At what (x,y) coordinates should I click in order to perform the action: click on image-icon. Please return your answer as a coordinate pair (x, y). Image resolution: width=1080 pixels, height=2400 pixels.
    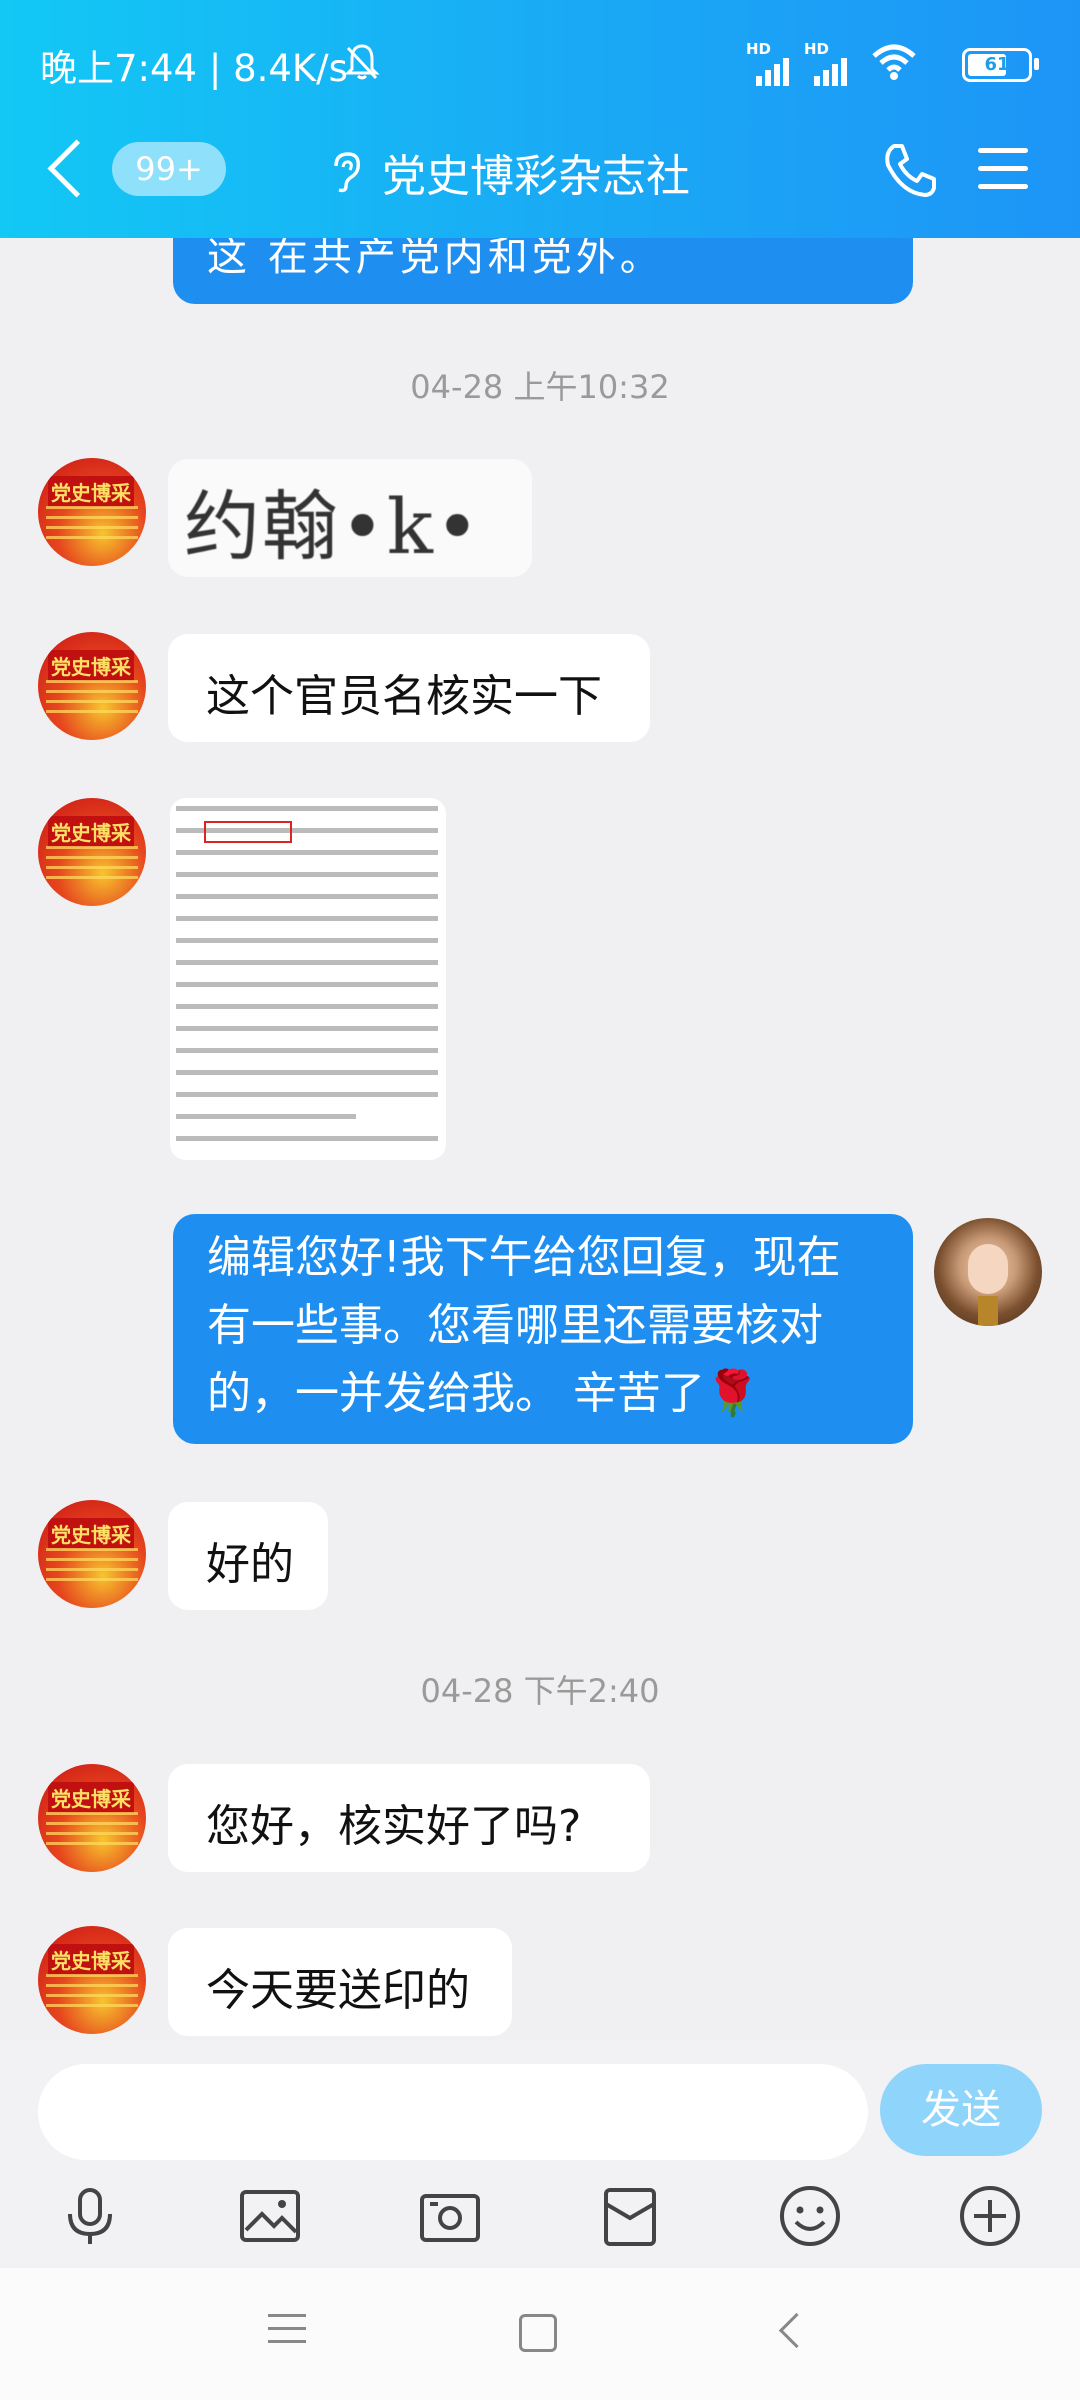
    Looking at the image, I should click on (270, 2216).